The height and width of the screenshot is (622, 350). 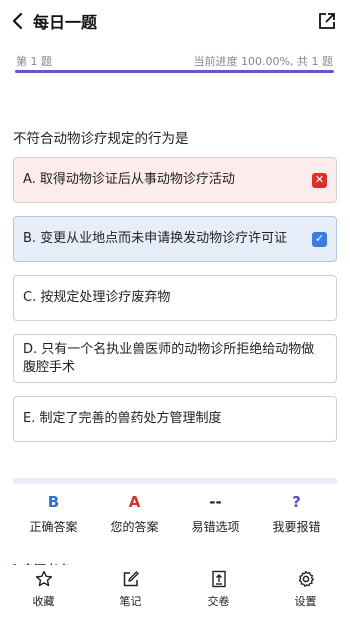 I want to click on progress-bar-fill, so click(x=174, y=71).